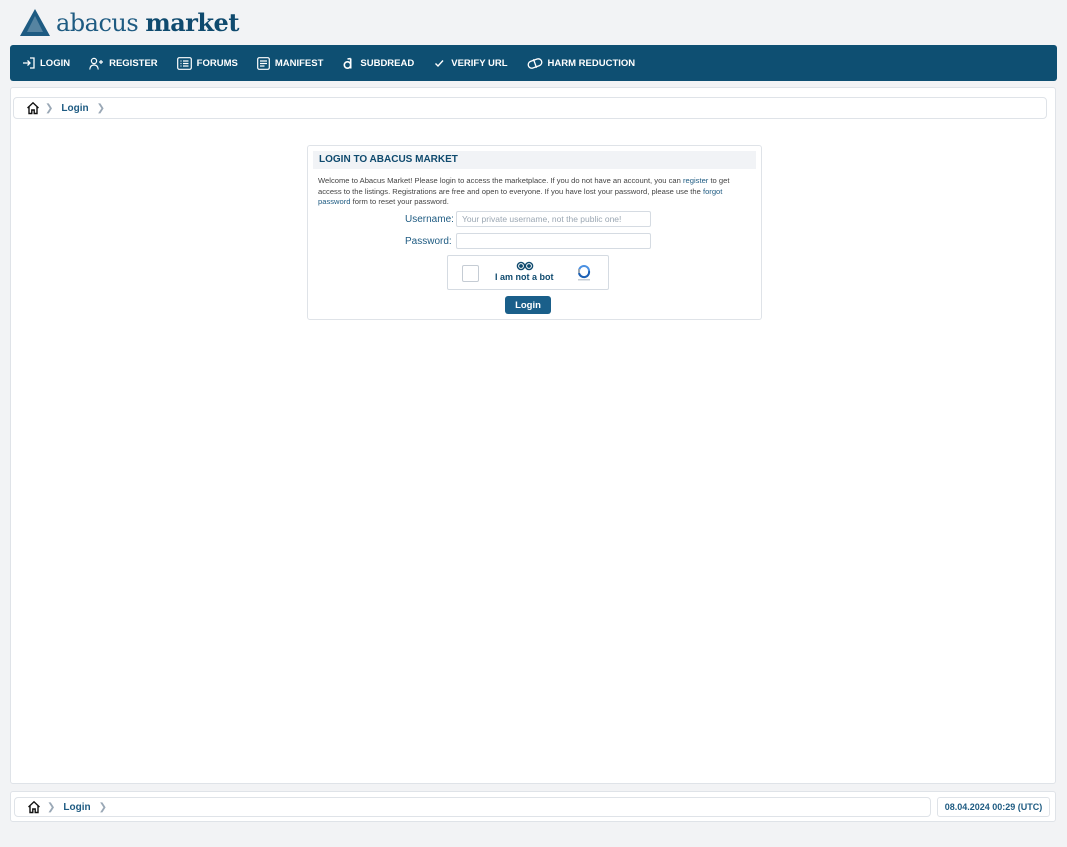  I want to click on username-input, so click(553, 219).